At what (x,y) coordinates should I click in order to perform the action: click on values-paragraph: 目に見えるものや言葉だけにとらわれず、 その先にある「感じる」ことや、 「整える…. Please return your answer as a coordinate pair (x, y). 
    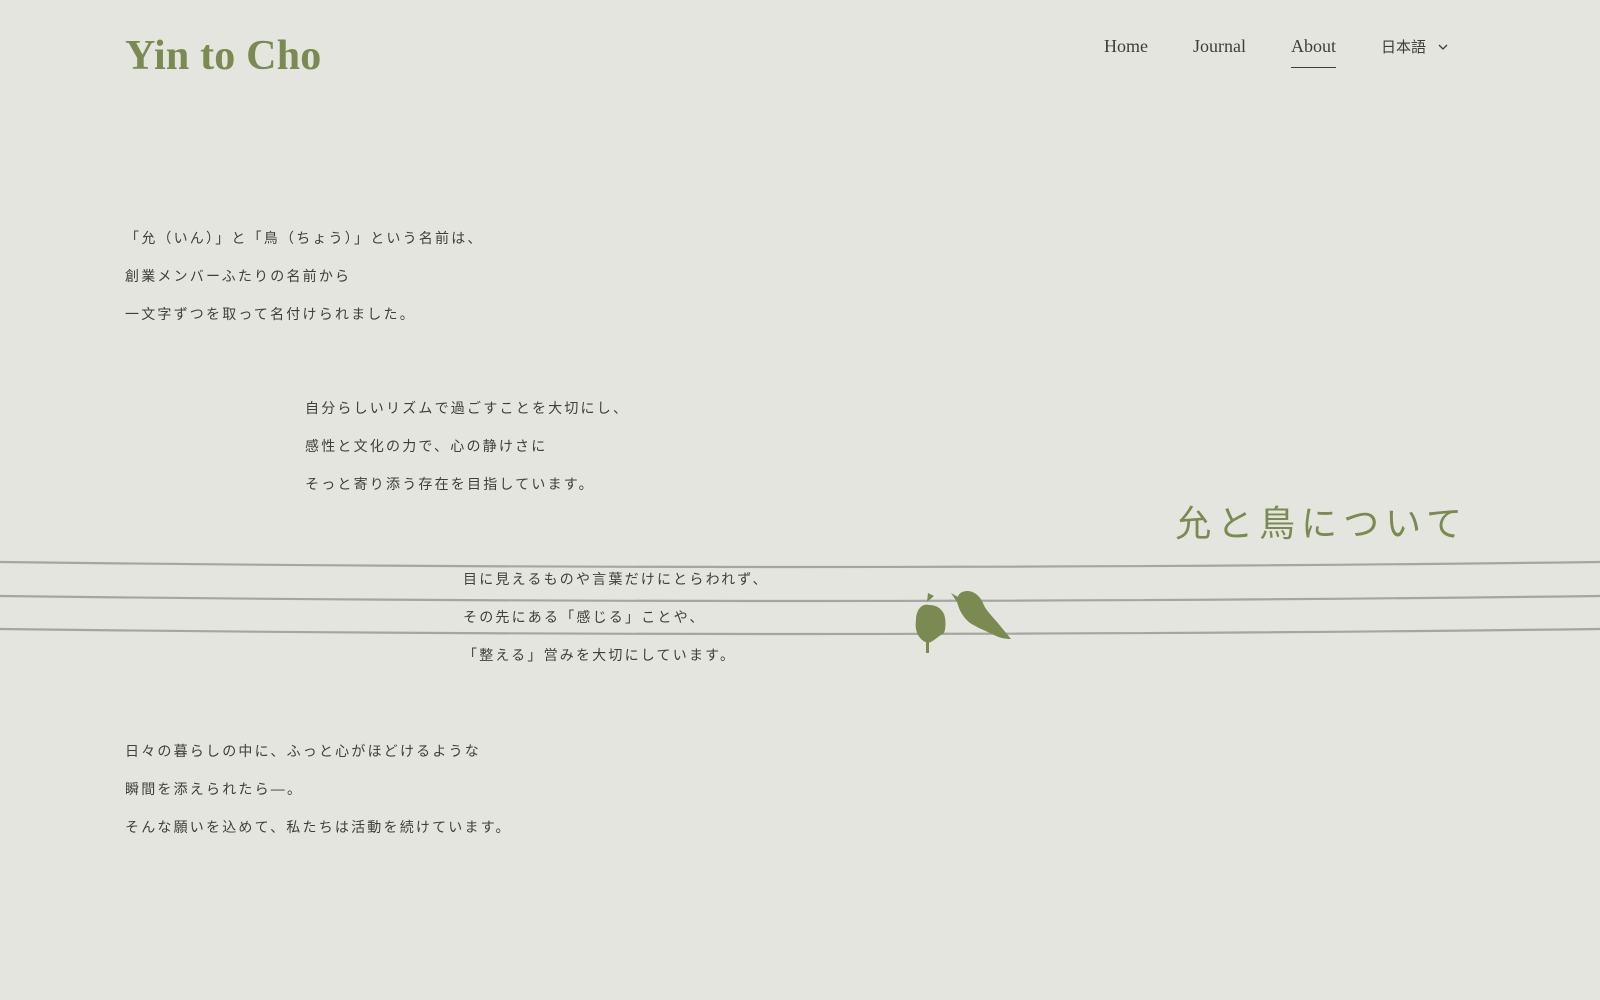
    Looking at the image, I should click on (616, 618).